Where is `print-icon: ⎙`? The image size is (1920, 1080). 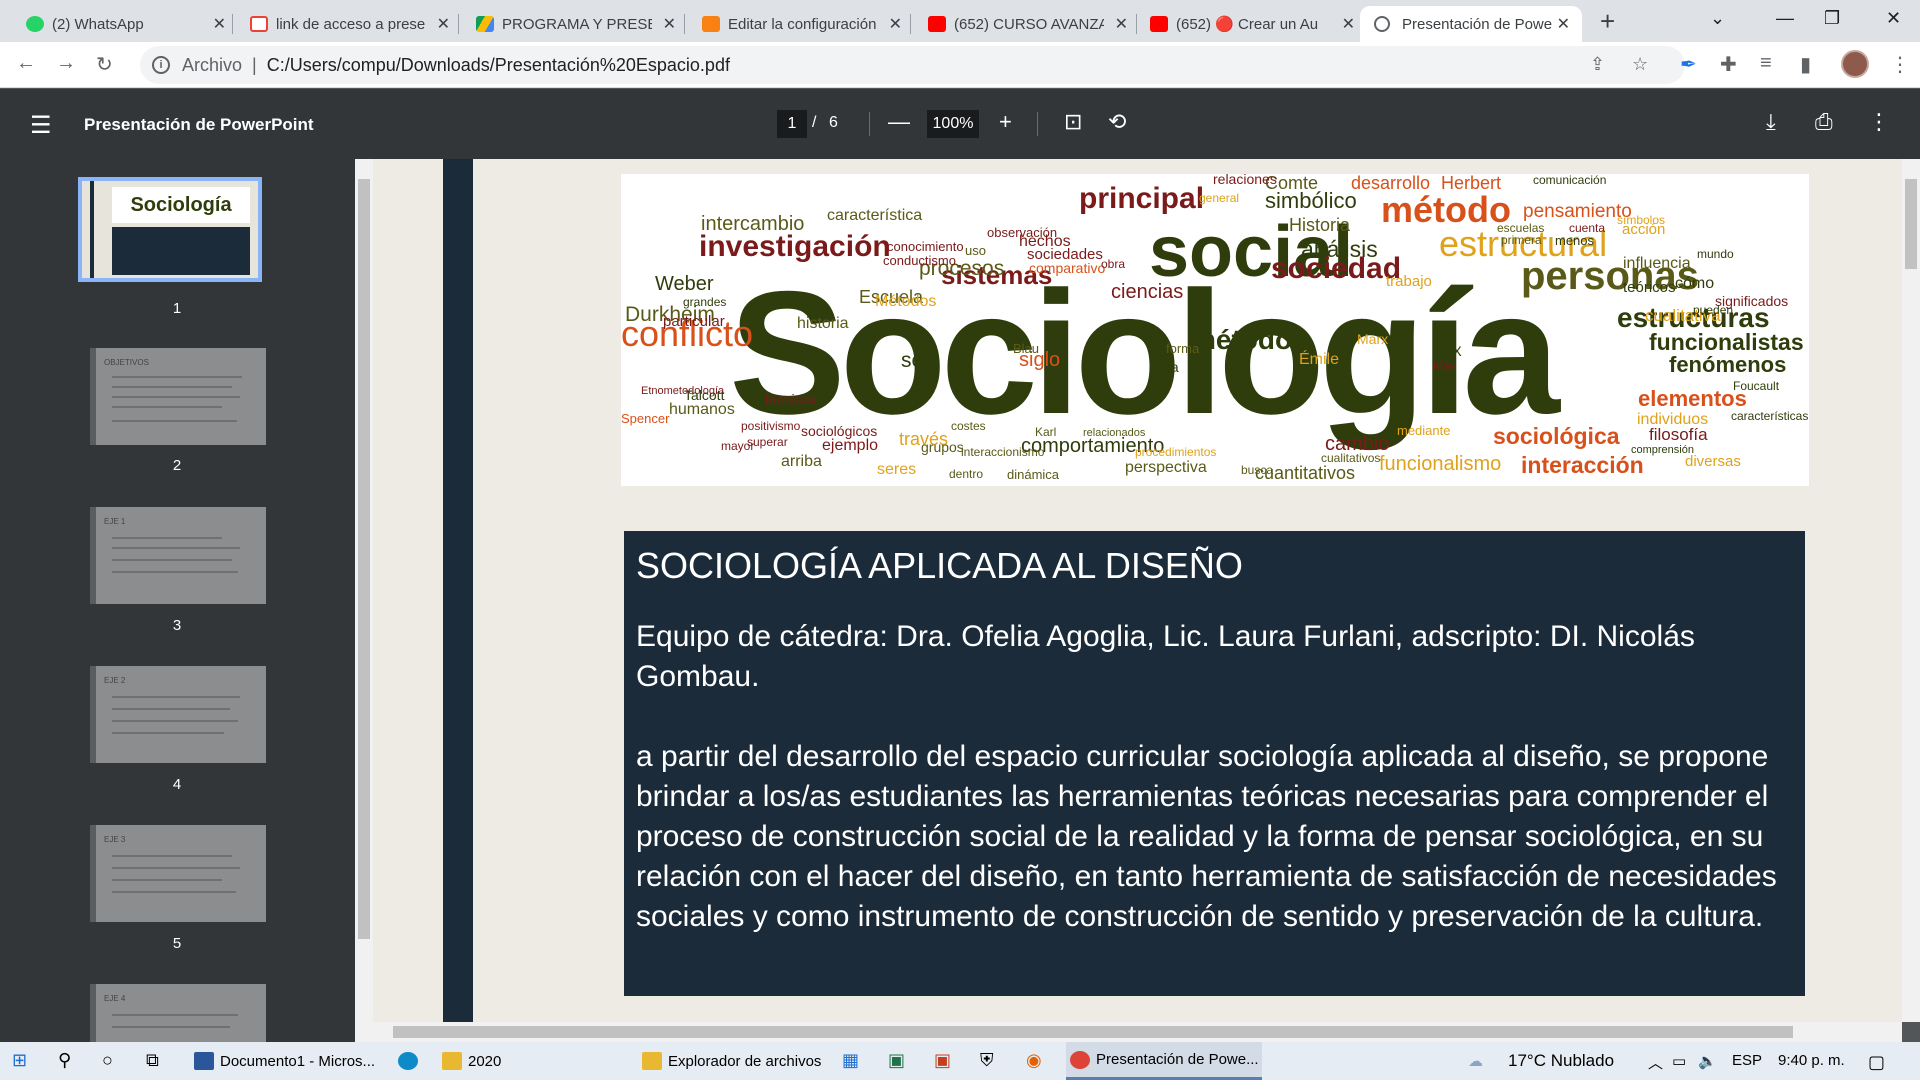 print-icon: ⎙ is located at coordinates (1824, 122).